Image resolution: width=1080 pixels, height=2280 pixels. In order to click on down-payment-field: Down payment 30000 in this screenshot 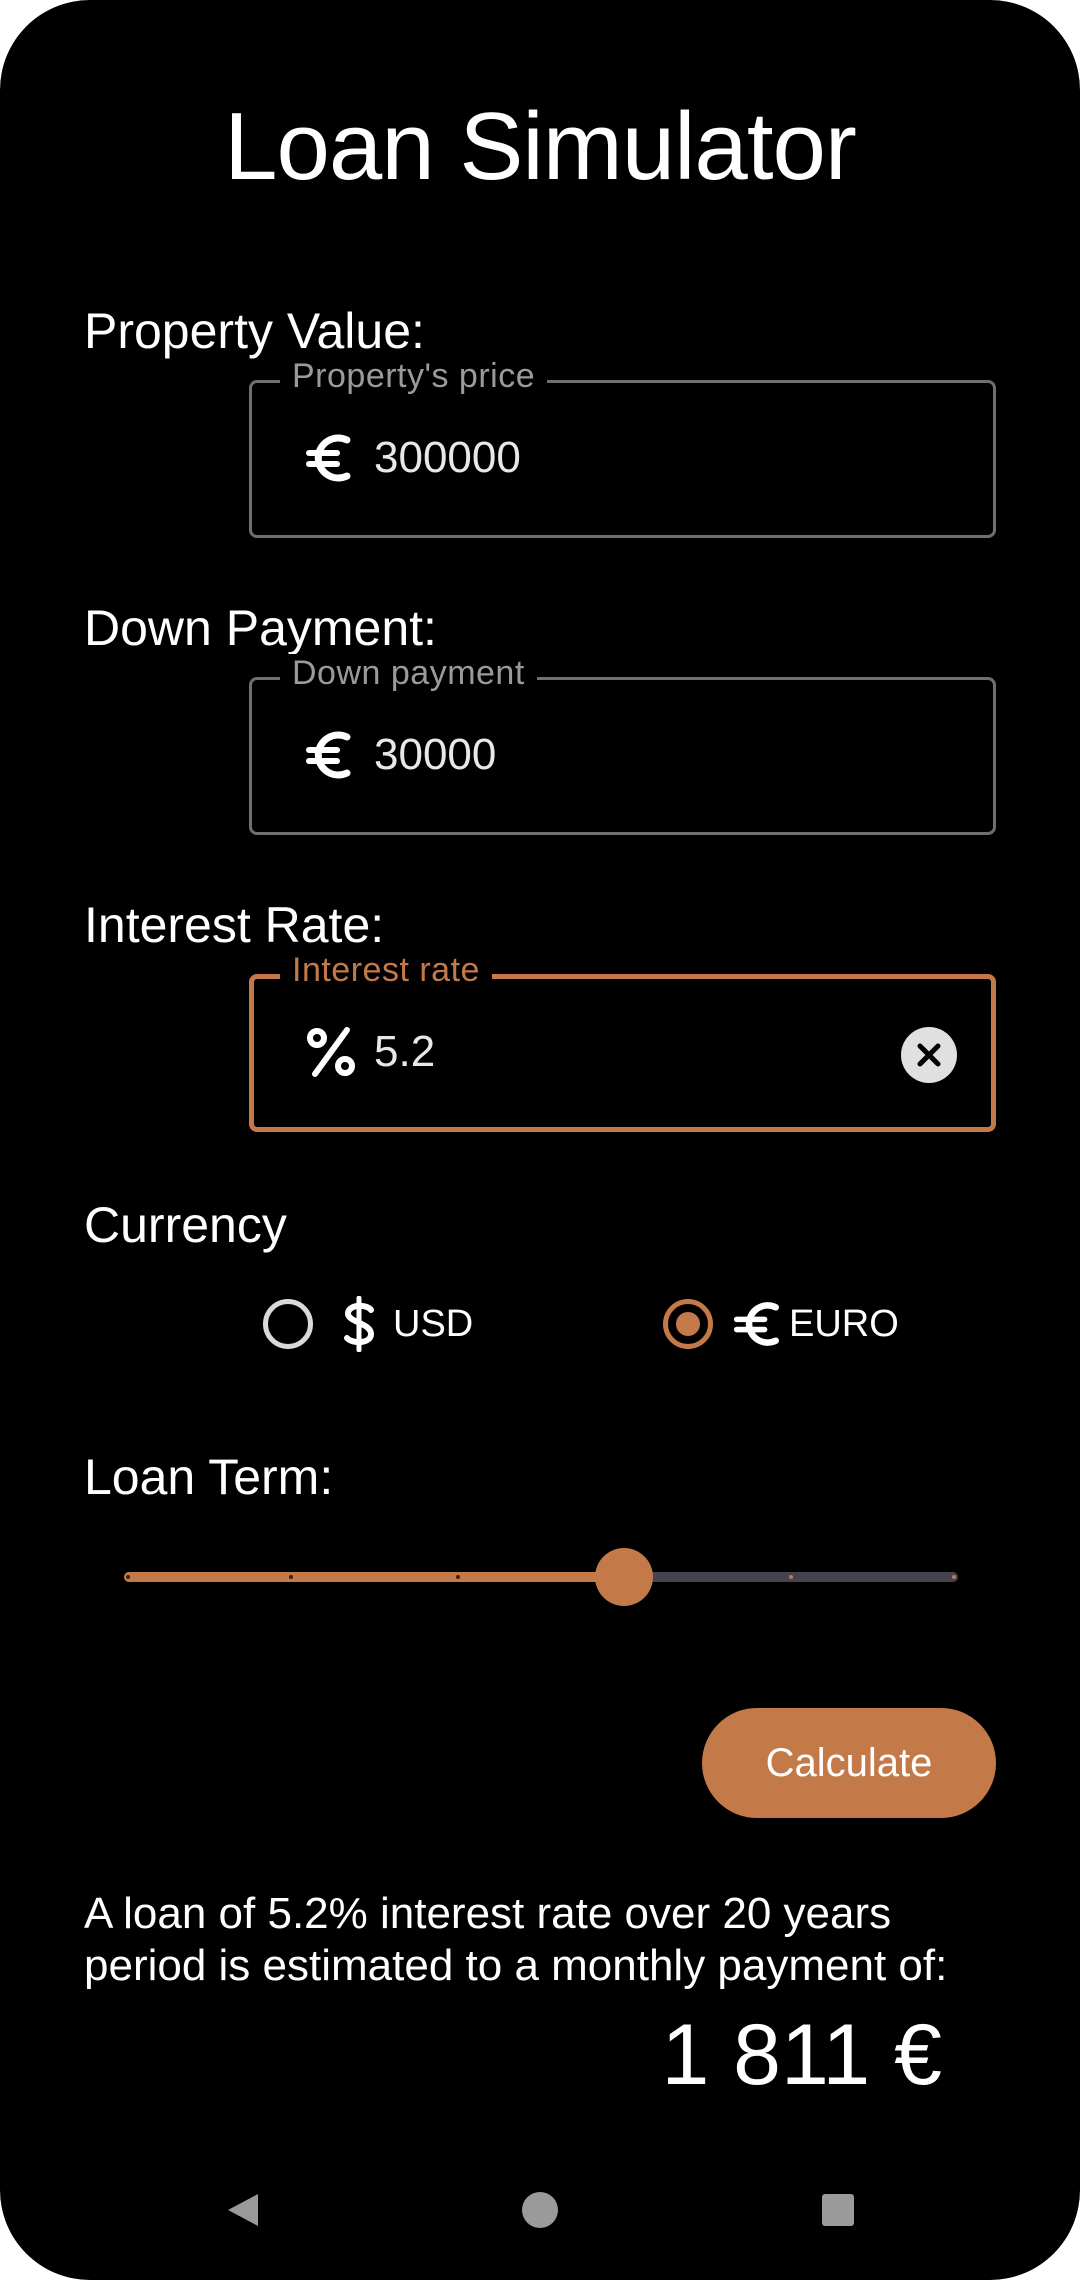, I will do `click(622, 744)`.